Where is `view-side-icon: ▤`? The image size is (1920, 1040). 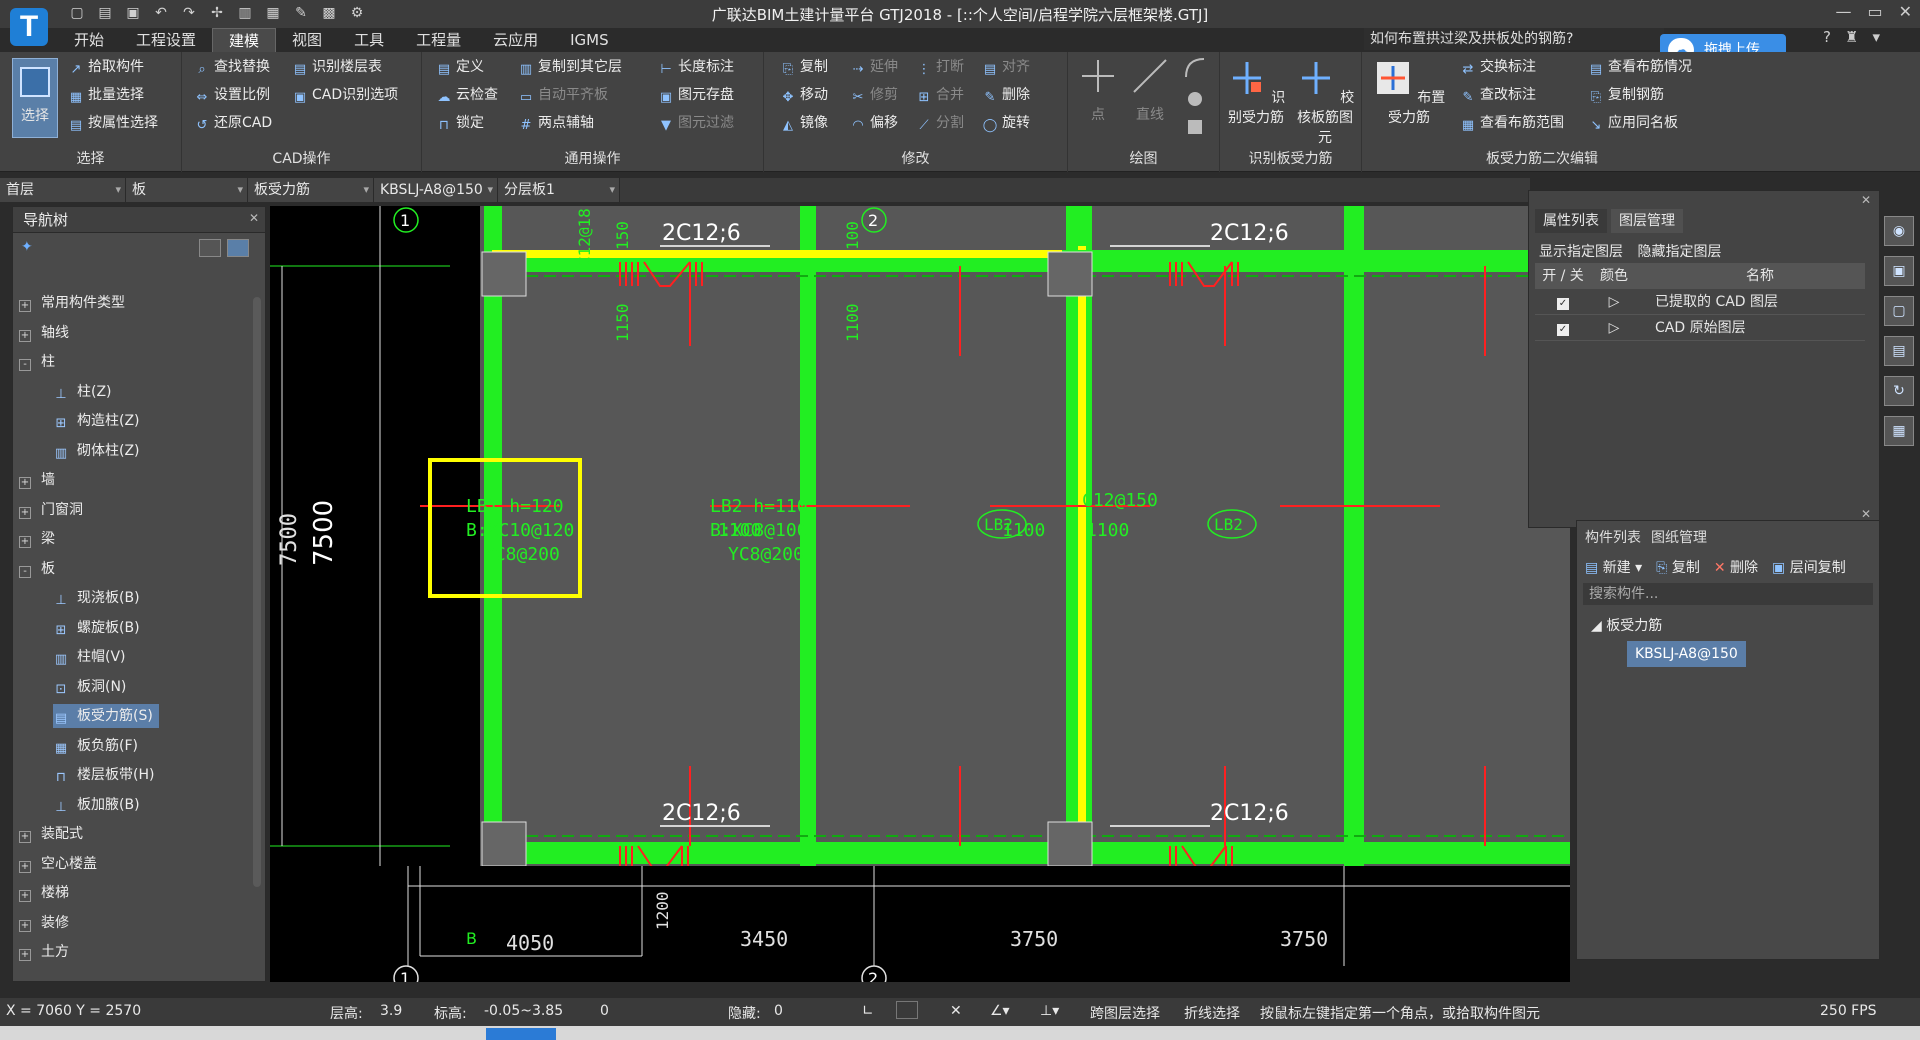
view-side-icon: ▤ is located at coordinates (1899, 351).